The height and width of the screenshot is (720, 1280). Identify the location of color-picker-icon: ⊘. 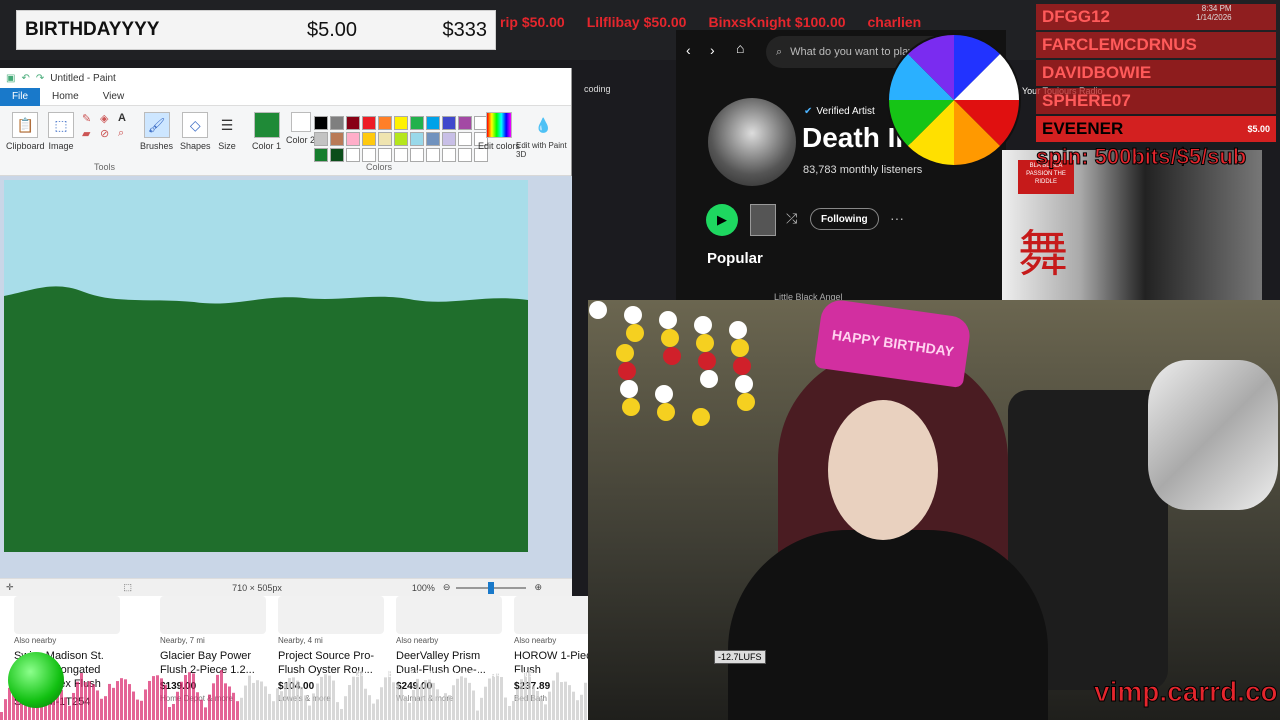
(108, 133).